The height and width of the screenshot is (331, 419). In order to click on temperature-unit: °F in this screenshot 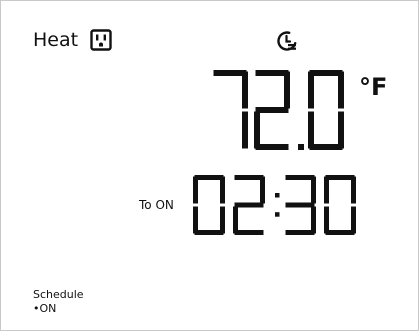, I will do `click(373, 87)`.